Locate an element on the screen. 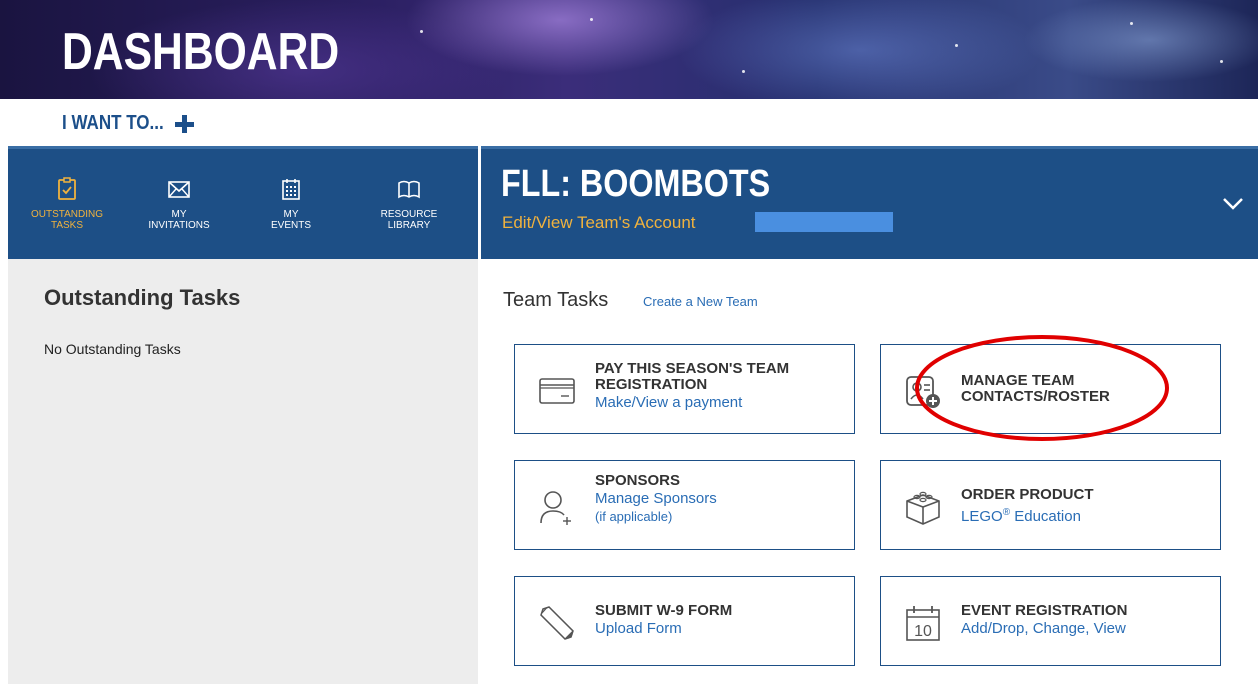 This screenshot has height=684, width=1258. nav-my-invitations: MY INVITATIONS is located at coordinates (179, 204).